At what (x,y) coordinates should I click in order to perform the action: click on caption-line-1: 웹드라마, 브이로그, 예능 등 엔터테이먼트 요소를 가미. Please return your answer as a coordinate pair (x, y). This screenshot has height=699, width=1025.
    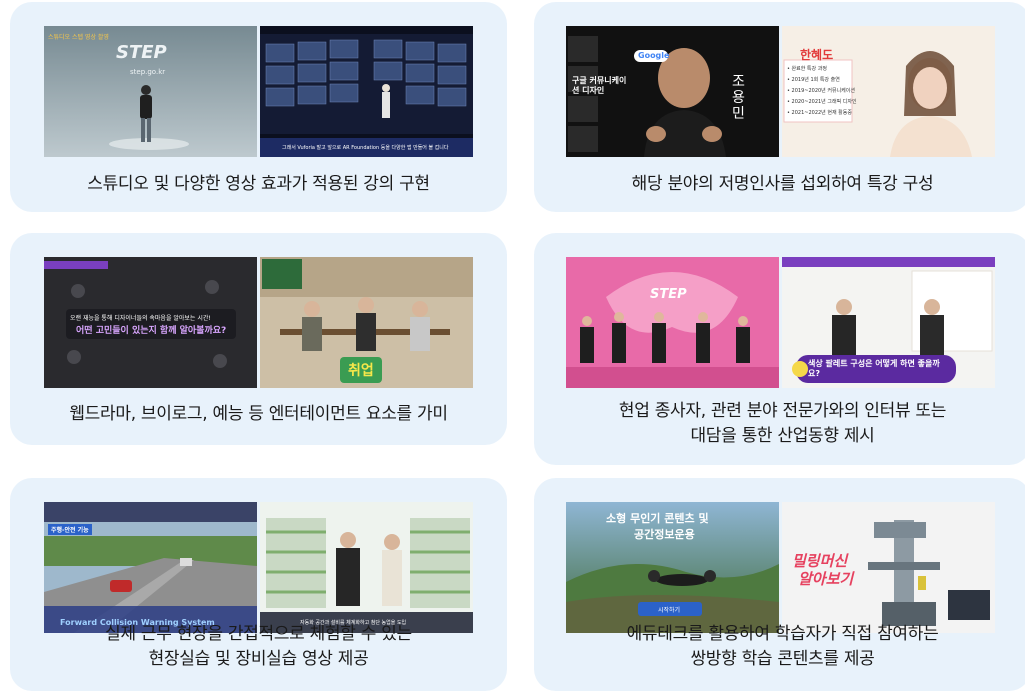
    Looking at the image, I should click on (258, 414).